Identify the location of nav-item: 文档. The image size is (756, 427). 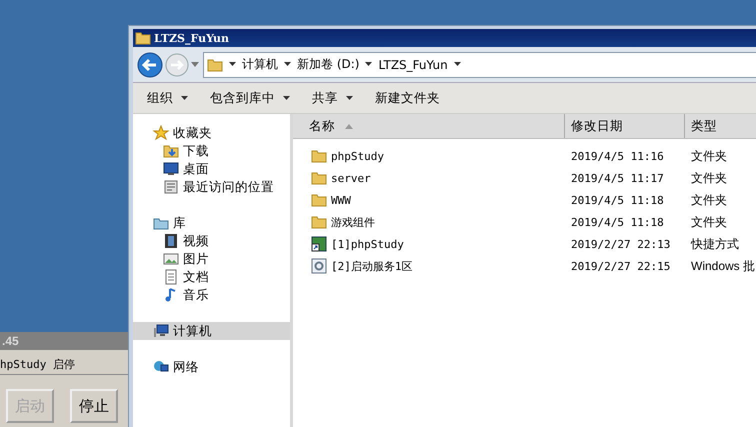
(211, 277).